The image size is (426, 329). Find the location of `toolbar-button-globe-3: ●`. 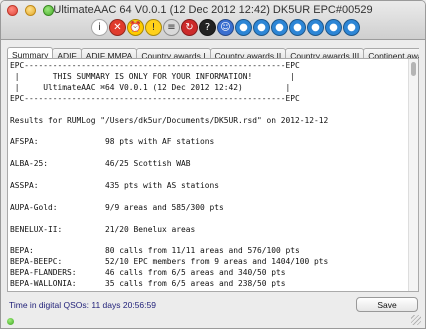

toolbar-button-globe-3: ● is located at coordinates (279, 27).